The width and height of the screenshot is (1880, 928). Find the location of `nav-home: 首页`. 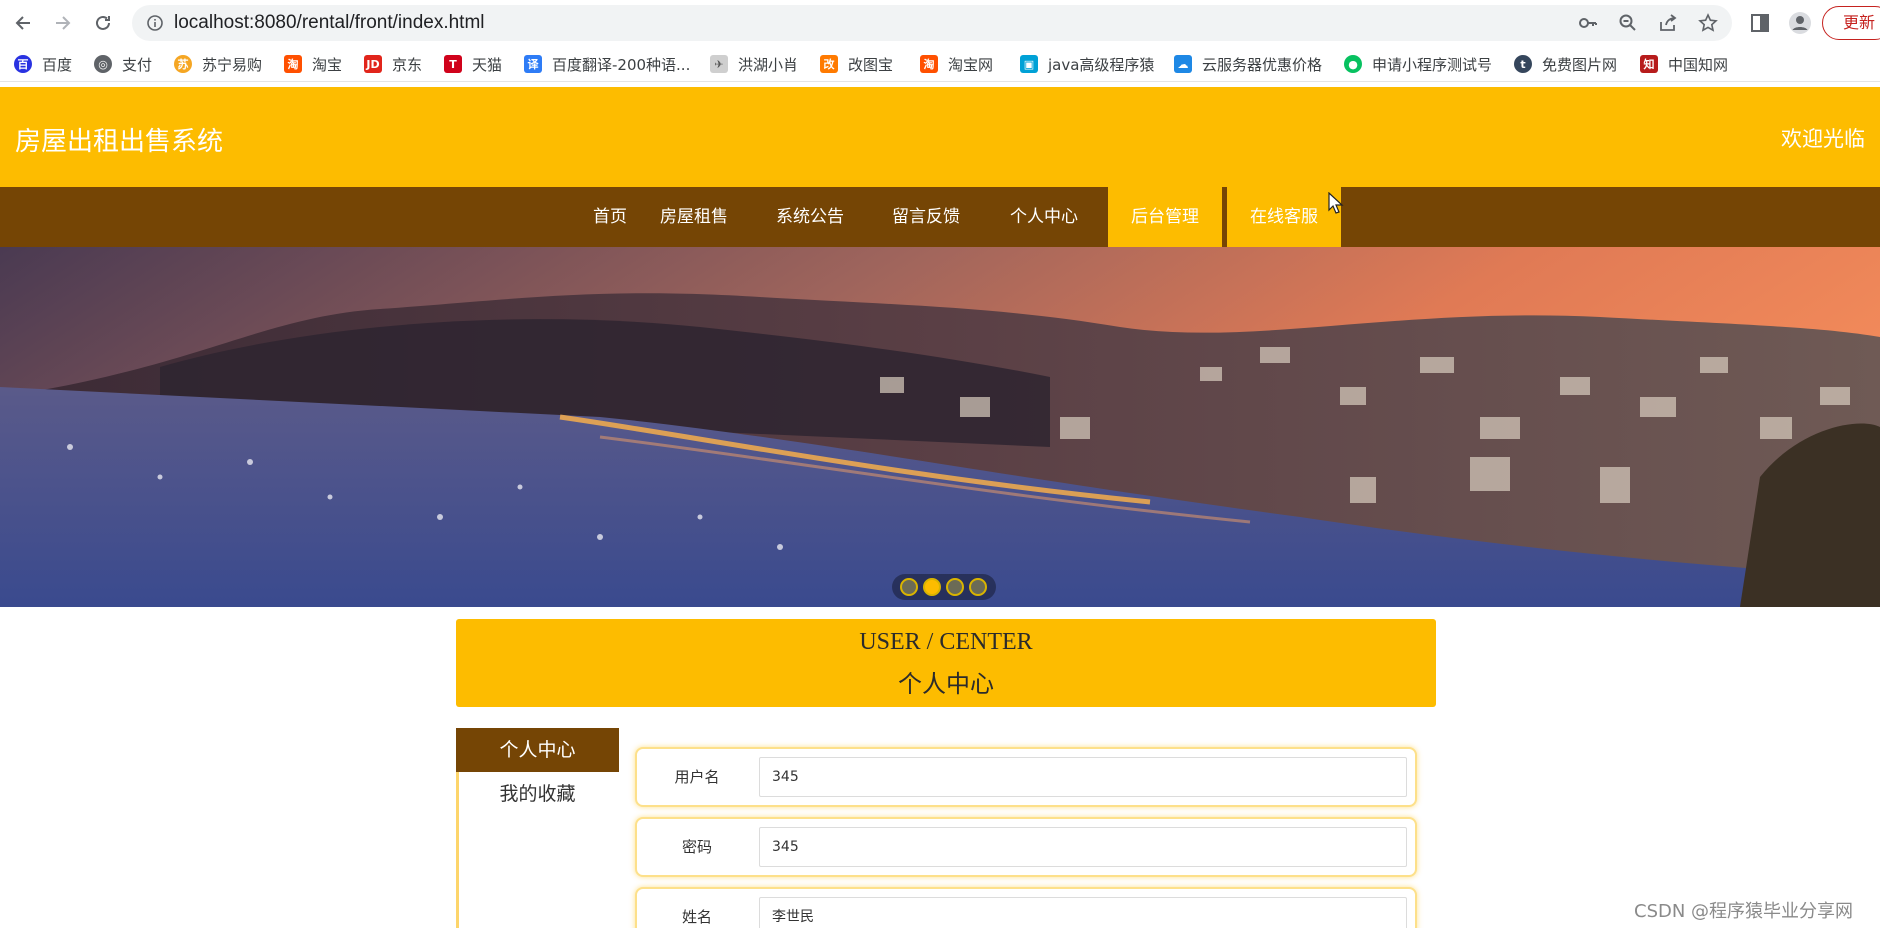

nav-home: 首页 is located at coordinates (610, 217).